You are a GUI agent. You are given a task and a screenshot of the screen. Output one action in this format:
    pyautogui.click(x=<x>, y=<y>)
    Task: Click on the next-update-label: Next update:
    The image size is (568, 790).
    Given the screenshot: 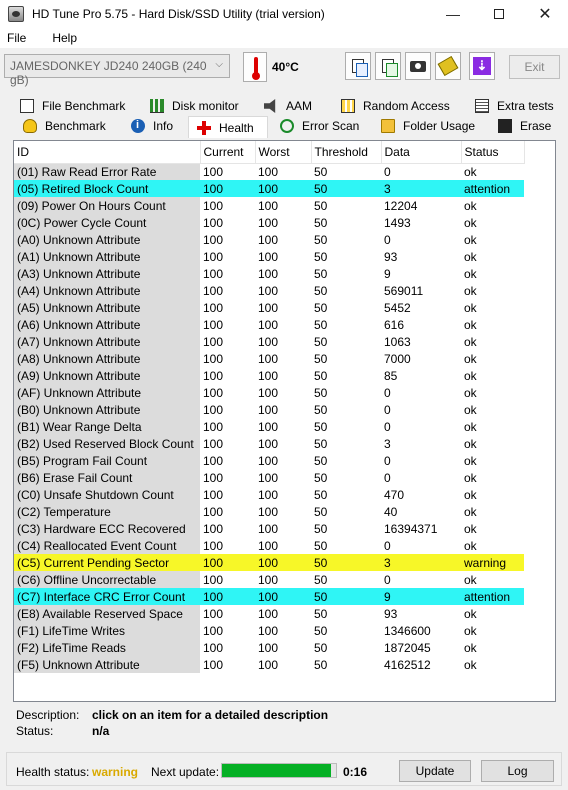 What is the action you would take?
    pyautogui.click(x=185, y=772)
    